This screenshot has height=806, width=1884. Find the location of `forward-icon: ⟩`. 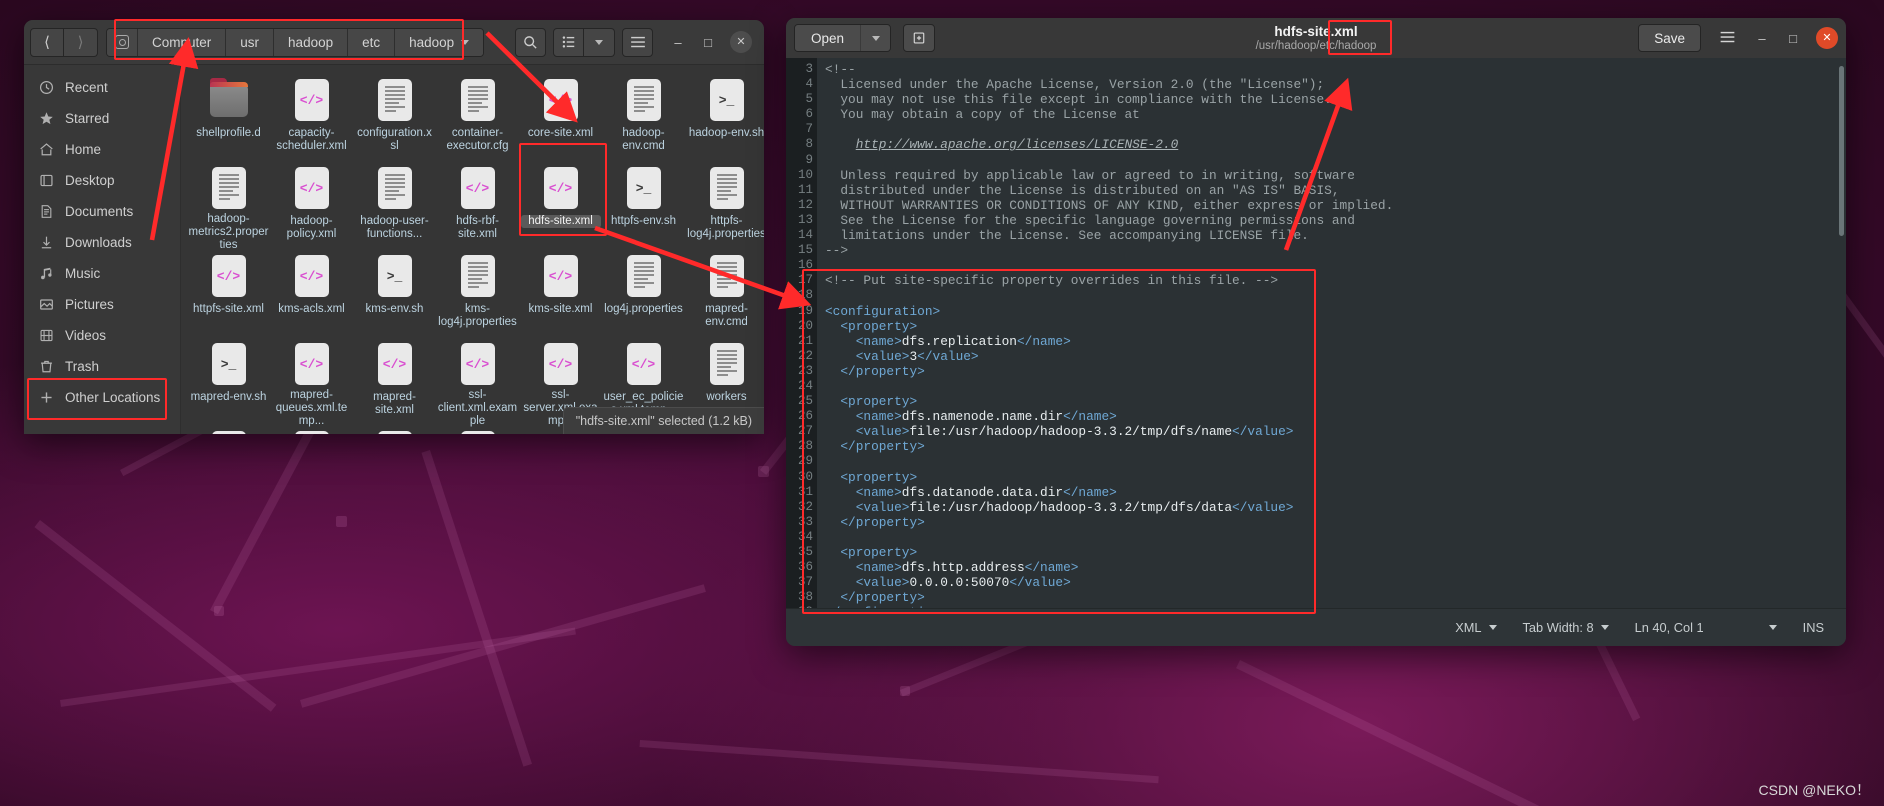

forward-icon: ⟩ is located at coordinates (81, 42).